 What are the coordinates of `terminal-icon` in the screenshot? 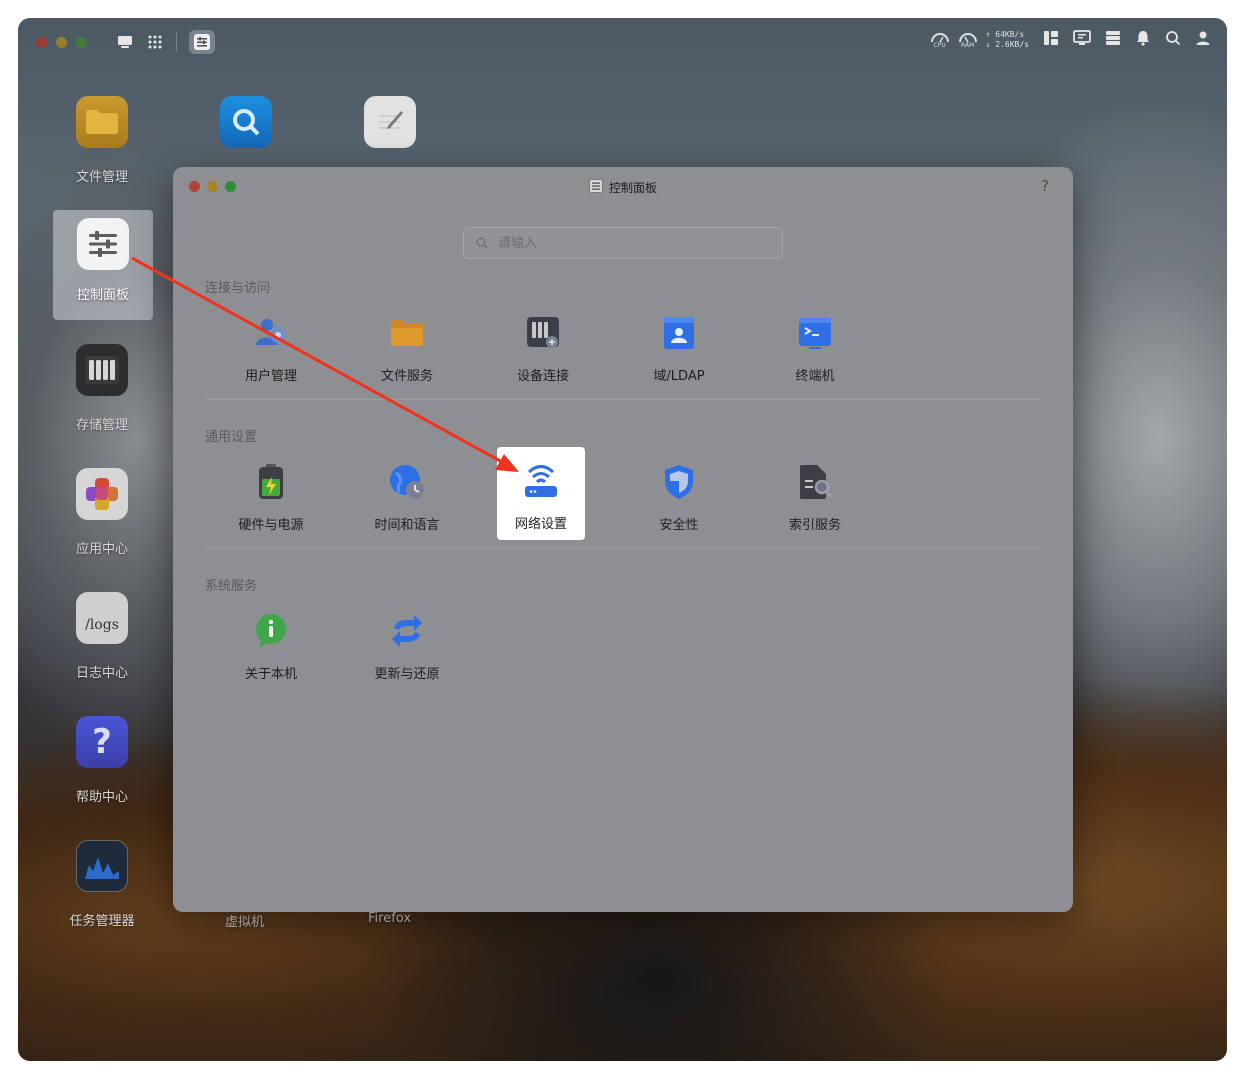 It's located at (815, 333).